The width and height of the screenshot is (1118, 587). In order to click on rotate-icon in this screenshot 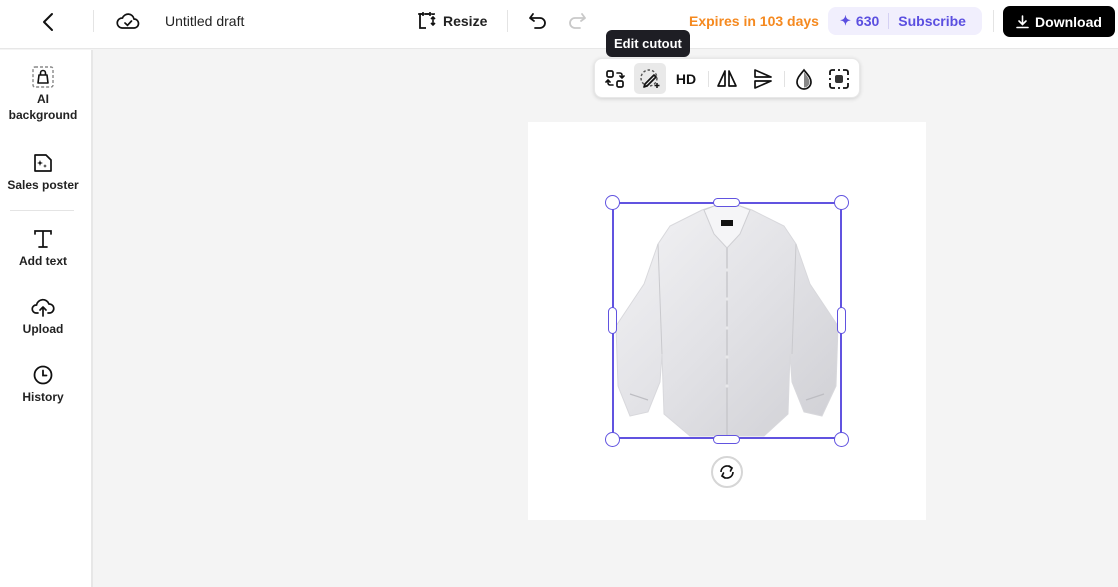, I will do `click(727, 472)`.